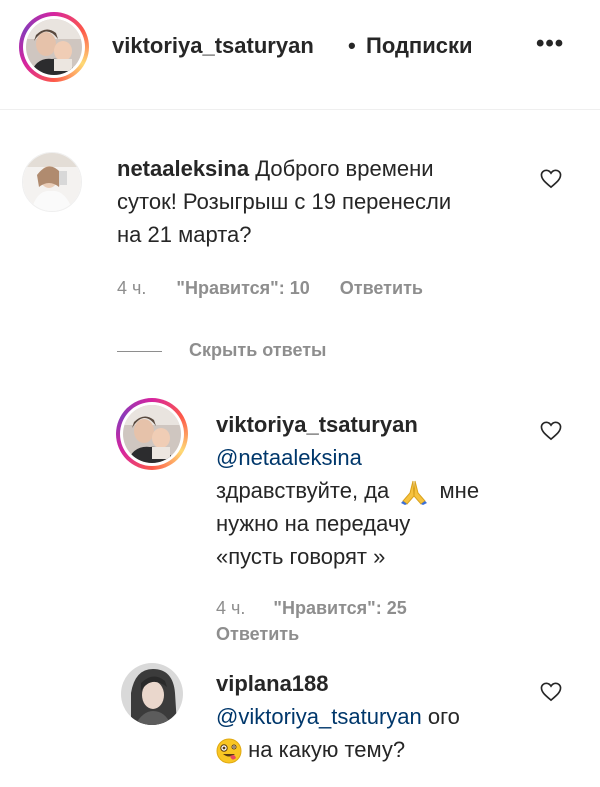  Describe the element at coordinates (213, 46) in the screenshot. I see `header-username: viktoriya_tsaturyan` at that location.